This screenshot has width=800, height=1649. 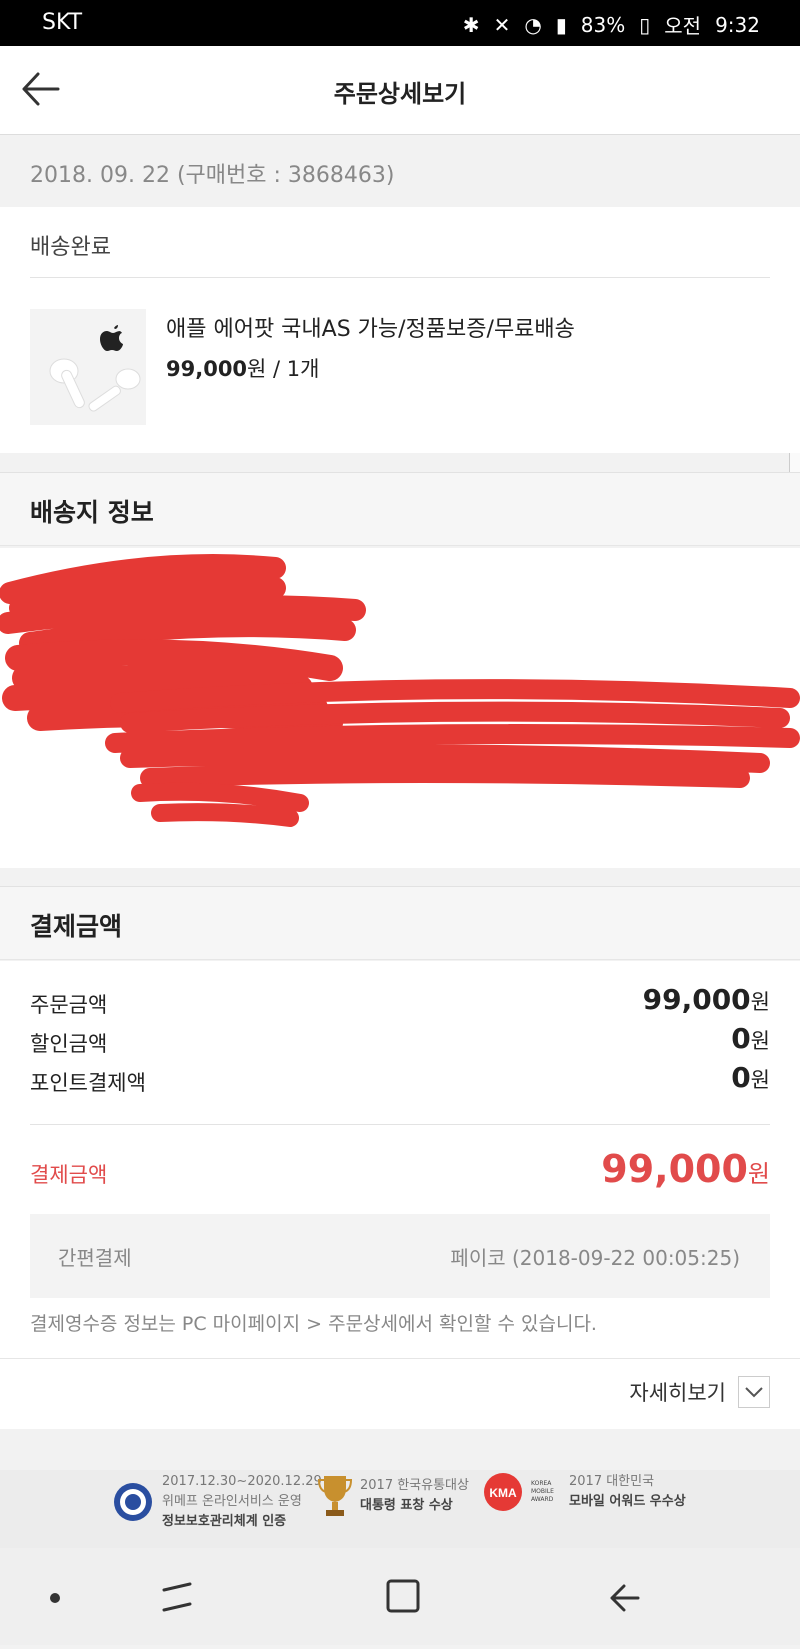 I want to click on payment-method-value: 페이코 (2018-09-22 00:05:25), so click(x=595, y=1258).